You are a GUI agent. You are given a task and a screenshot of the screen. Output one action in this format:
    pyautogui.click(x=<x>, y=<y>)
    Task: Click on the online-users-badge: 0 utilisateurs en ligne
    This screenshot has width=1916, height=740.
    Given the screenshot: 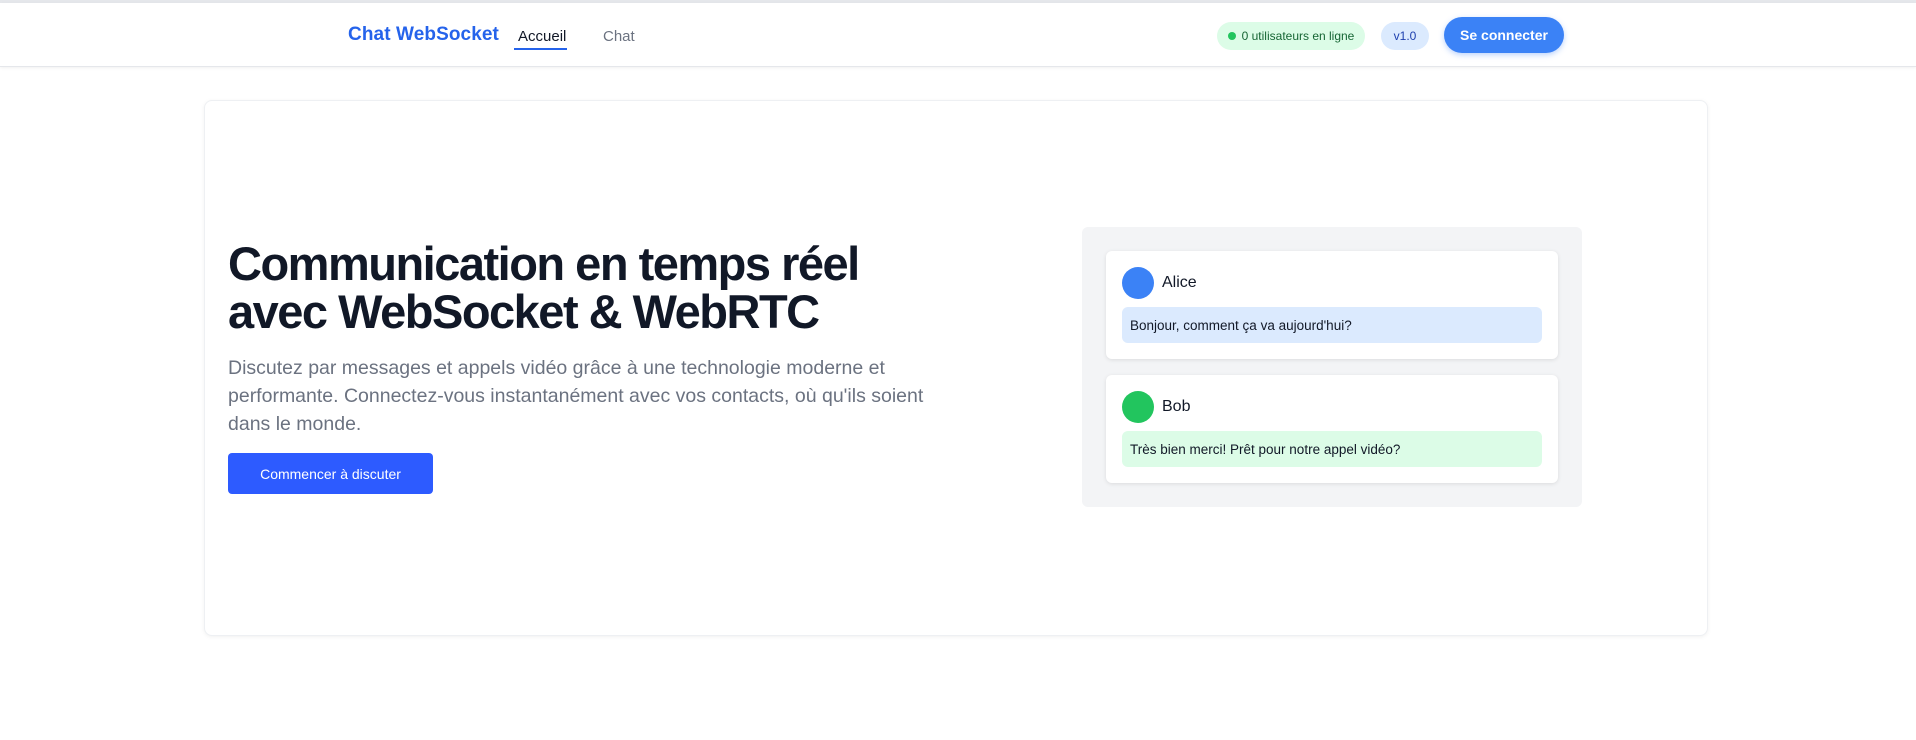 What is the action you would take?
    pyautogui.click(x=1291, y=36)
    